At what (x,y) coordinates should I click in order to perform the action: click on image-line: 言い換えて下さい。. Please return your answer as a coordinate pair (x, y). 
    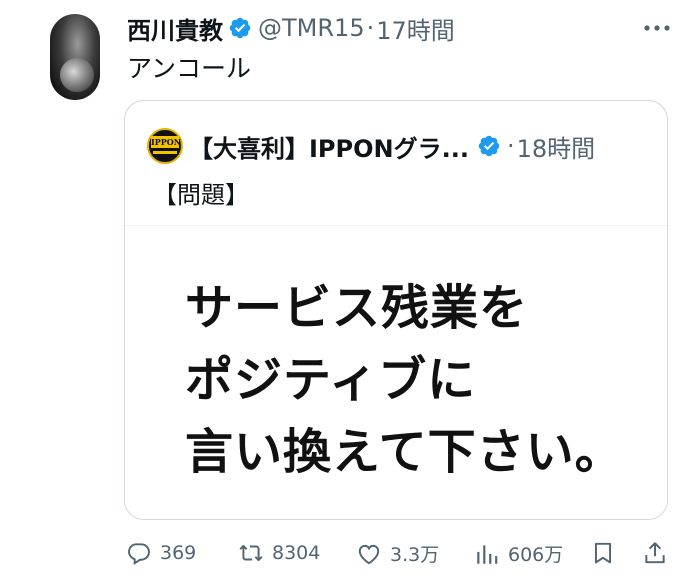
    Looking at the image, I should click on (404, 452).